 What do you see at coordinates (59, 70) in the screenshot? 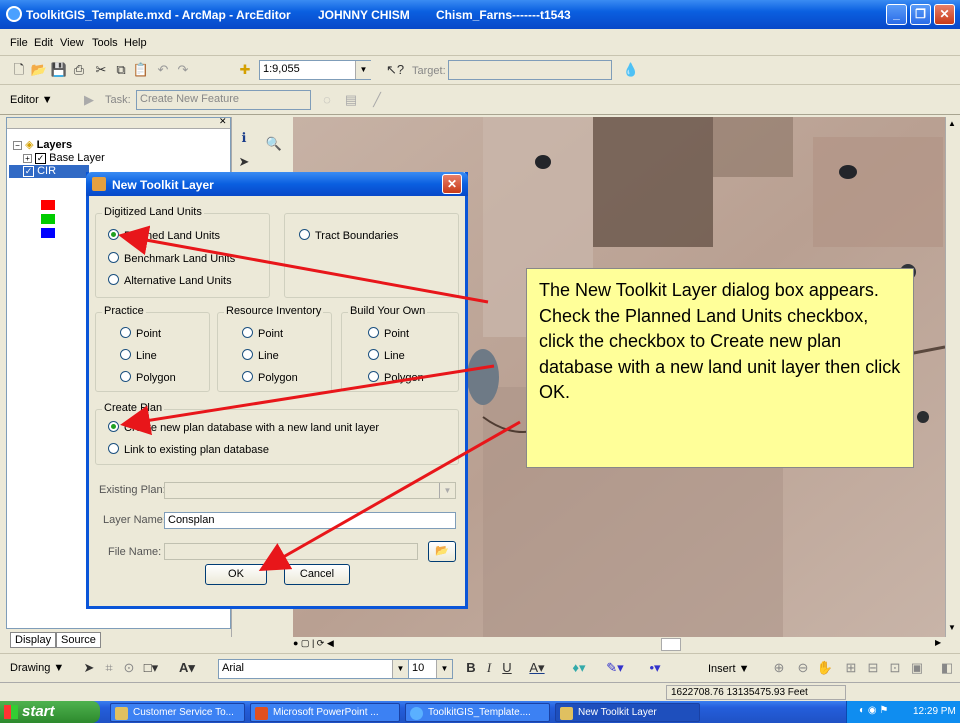
I see `save-icon: 💾` at bounding box center [59, 70].